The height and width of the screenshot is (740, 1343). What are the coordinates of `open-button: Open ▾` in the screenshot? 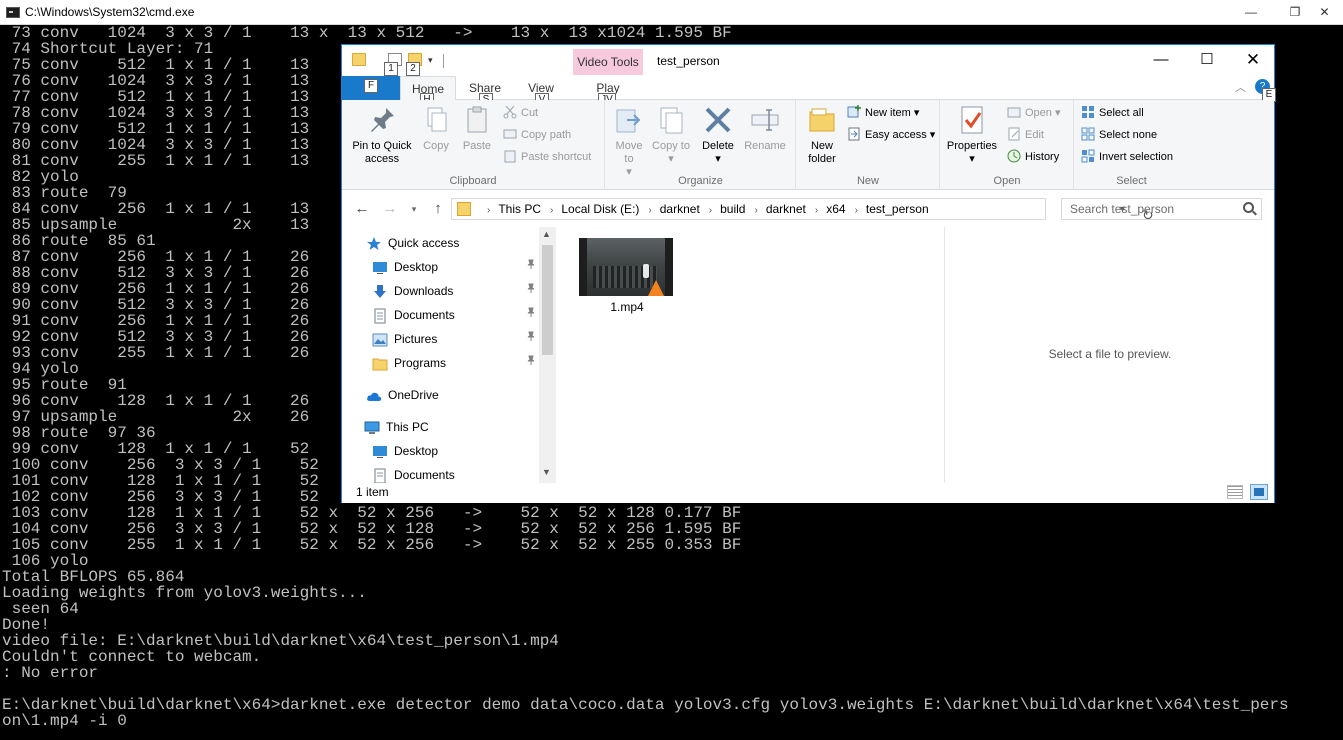 It's located at (1034, 113).